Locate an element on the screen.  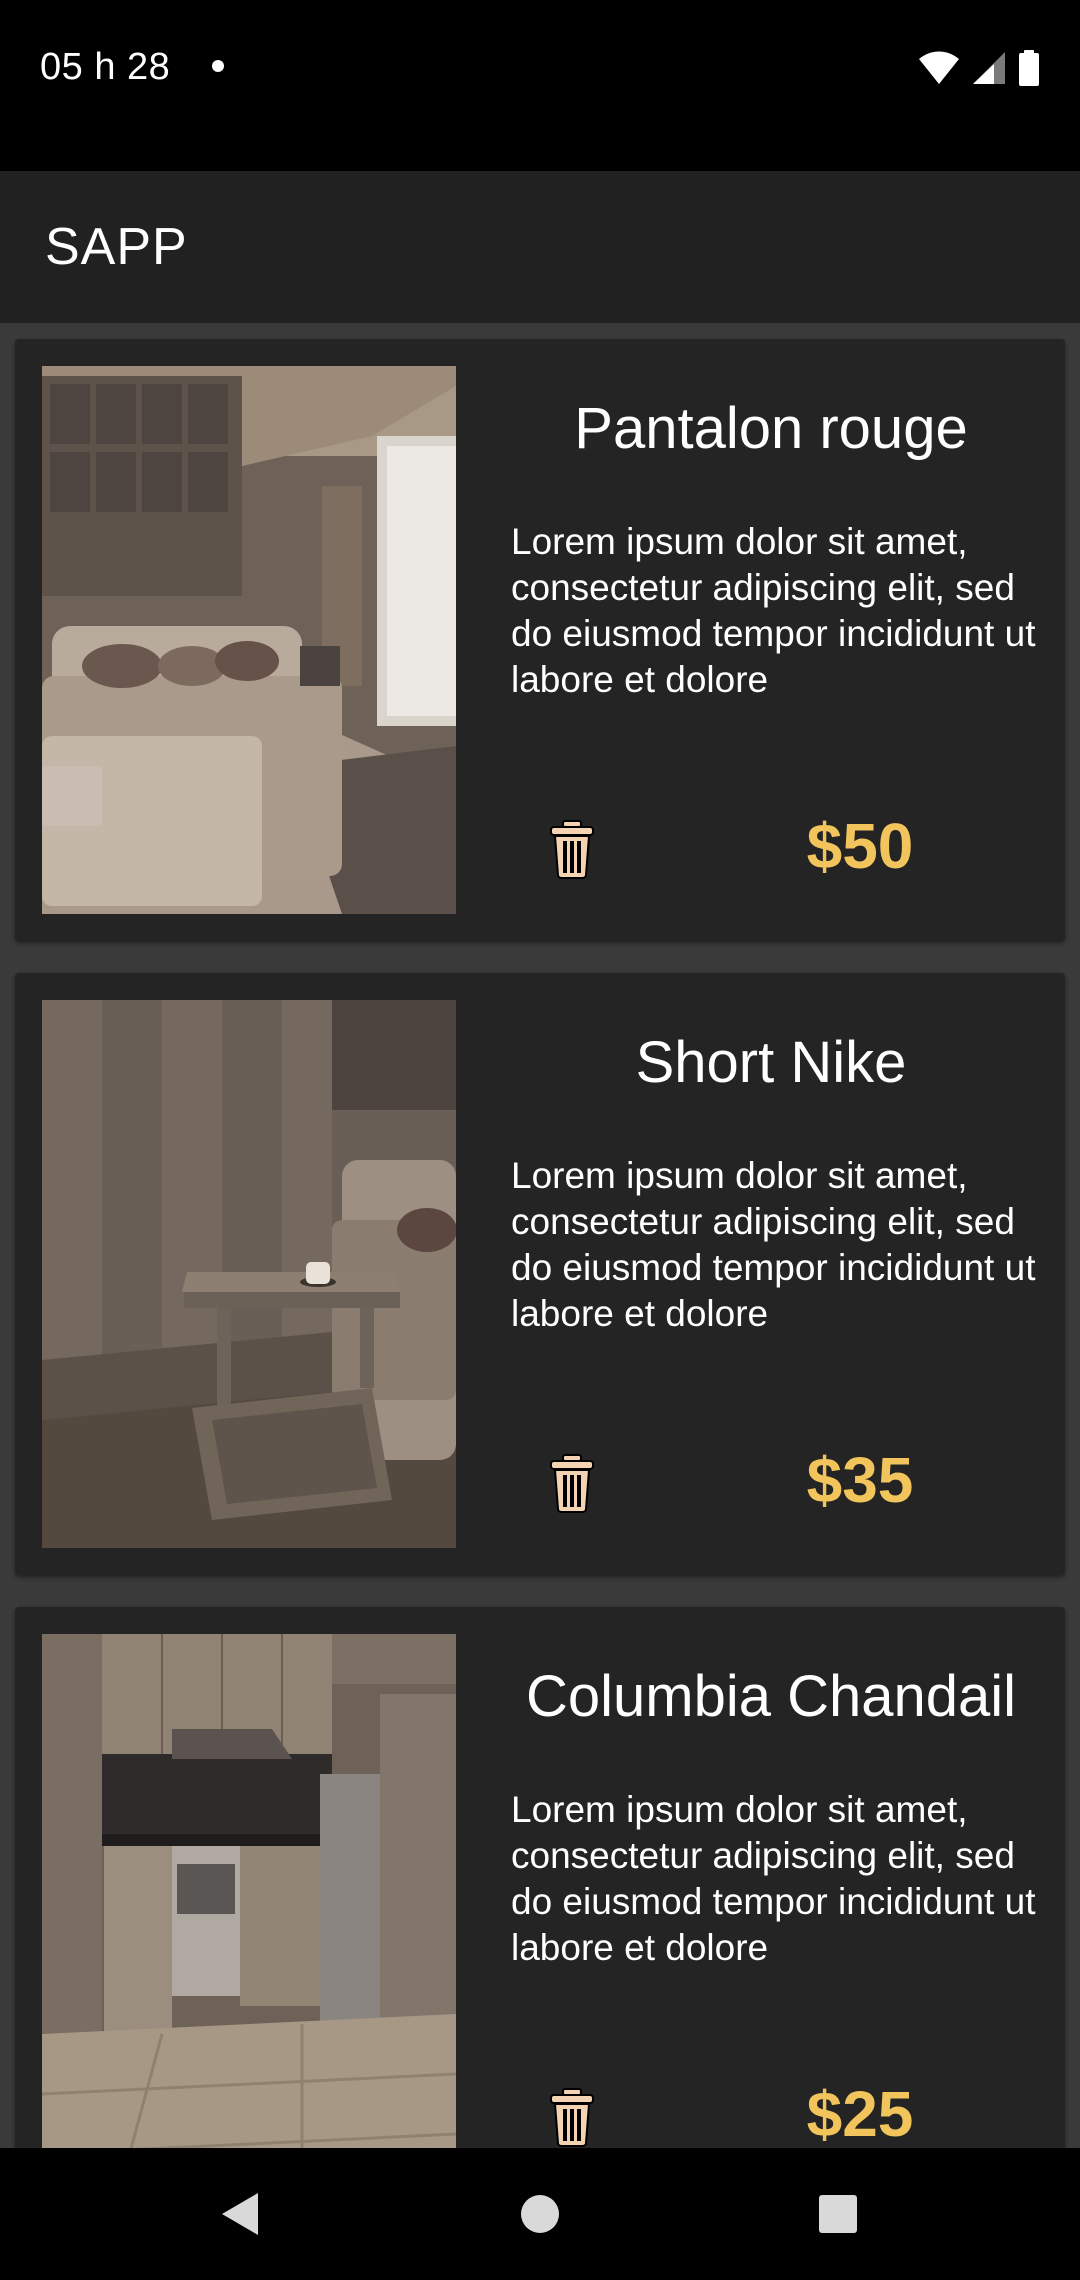
dot-icon is located at coordinates (218, 66).